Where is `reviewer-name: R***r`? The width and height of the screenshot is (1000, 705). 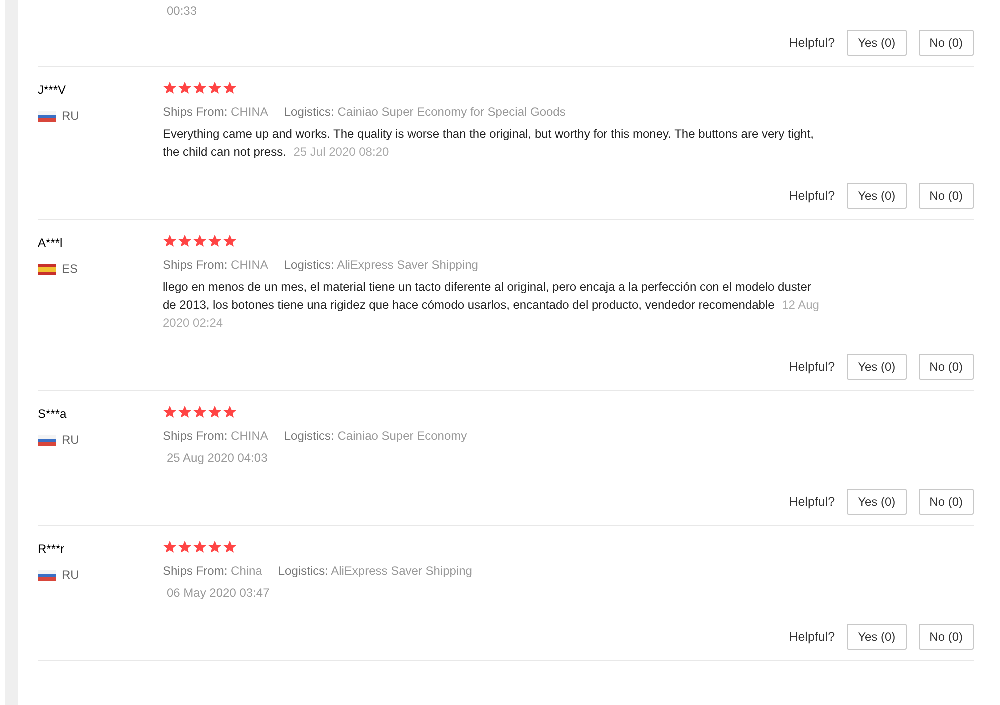
reviewer-name: R***r is located at coordinates (52, 549).